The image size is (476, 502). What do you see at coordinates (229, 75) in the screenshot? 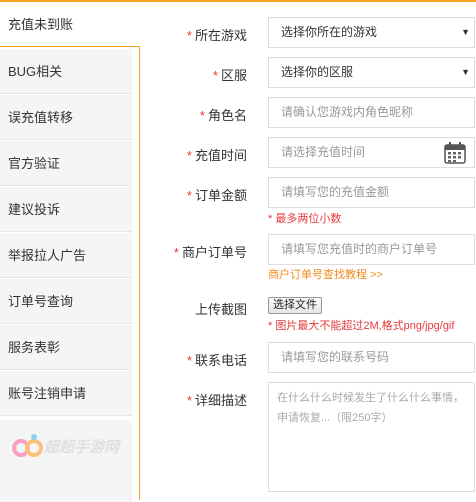
I see `label-server: * 区服` at bounding box center [229, 75].